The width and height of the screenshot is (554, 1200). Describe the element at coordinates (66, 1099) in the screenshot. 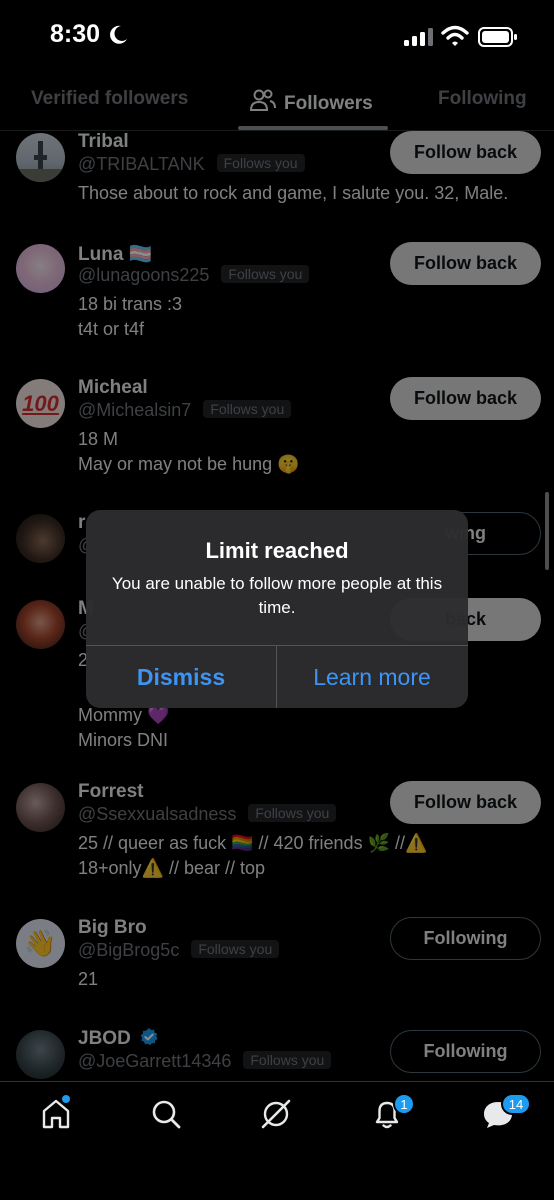

I see `home-unread-dot` at that location.